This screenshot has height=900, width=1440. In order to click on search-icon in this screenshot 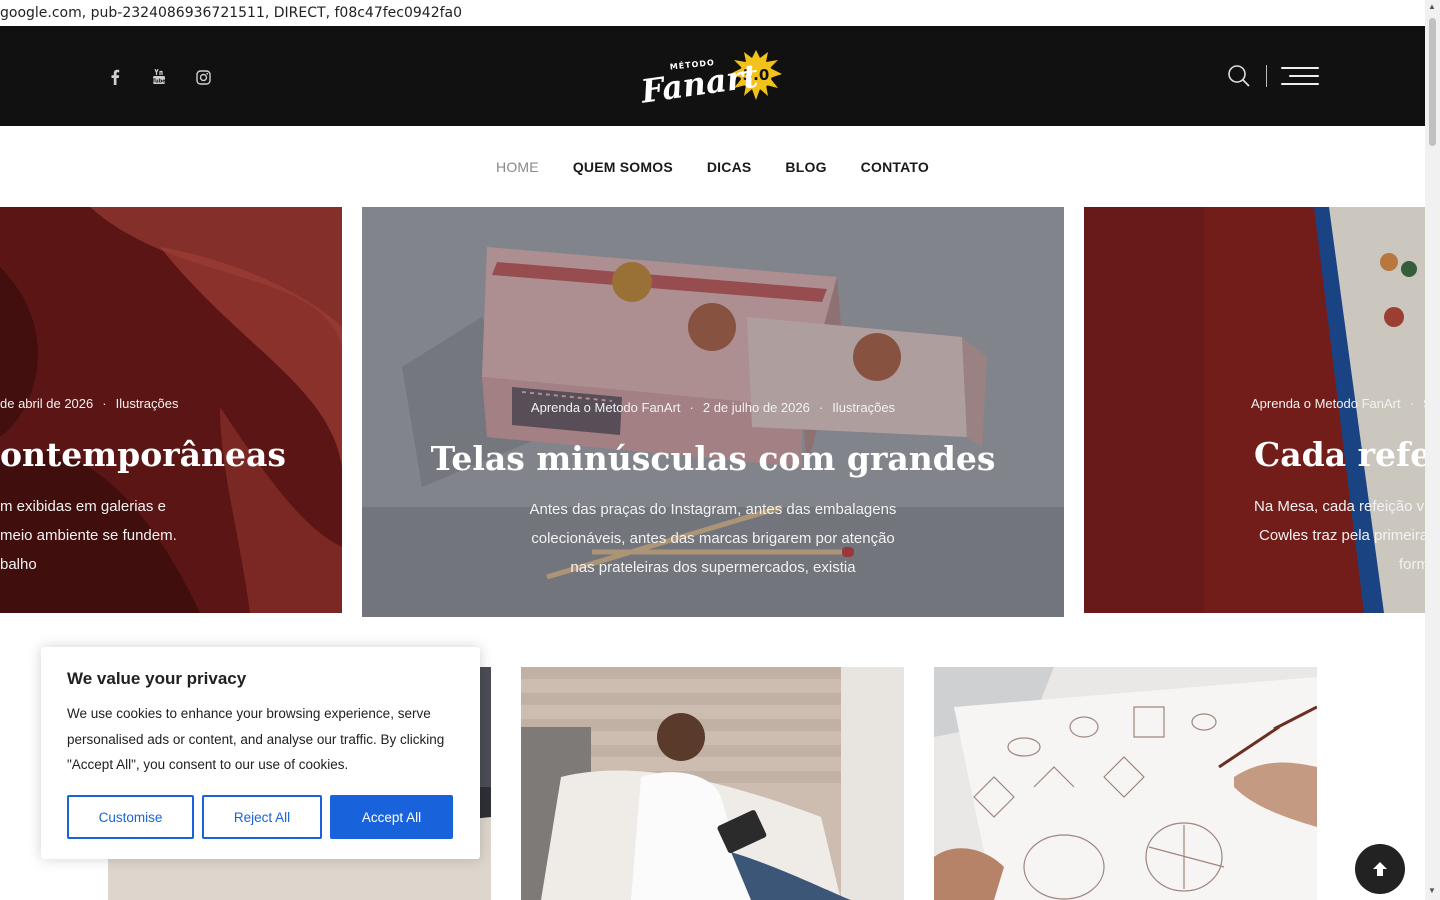, I will do `click(1239, 76)`.